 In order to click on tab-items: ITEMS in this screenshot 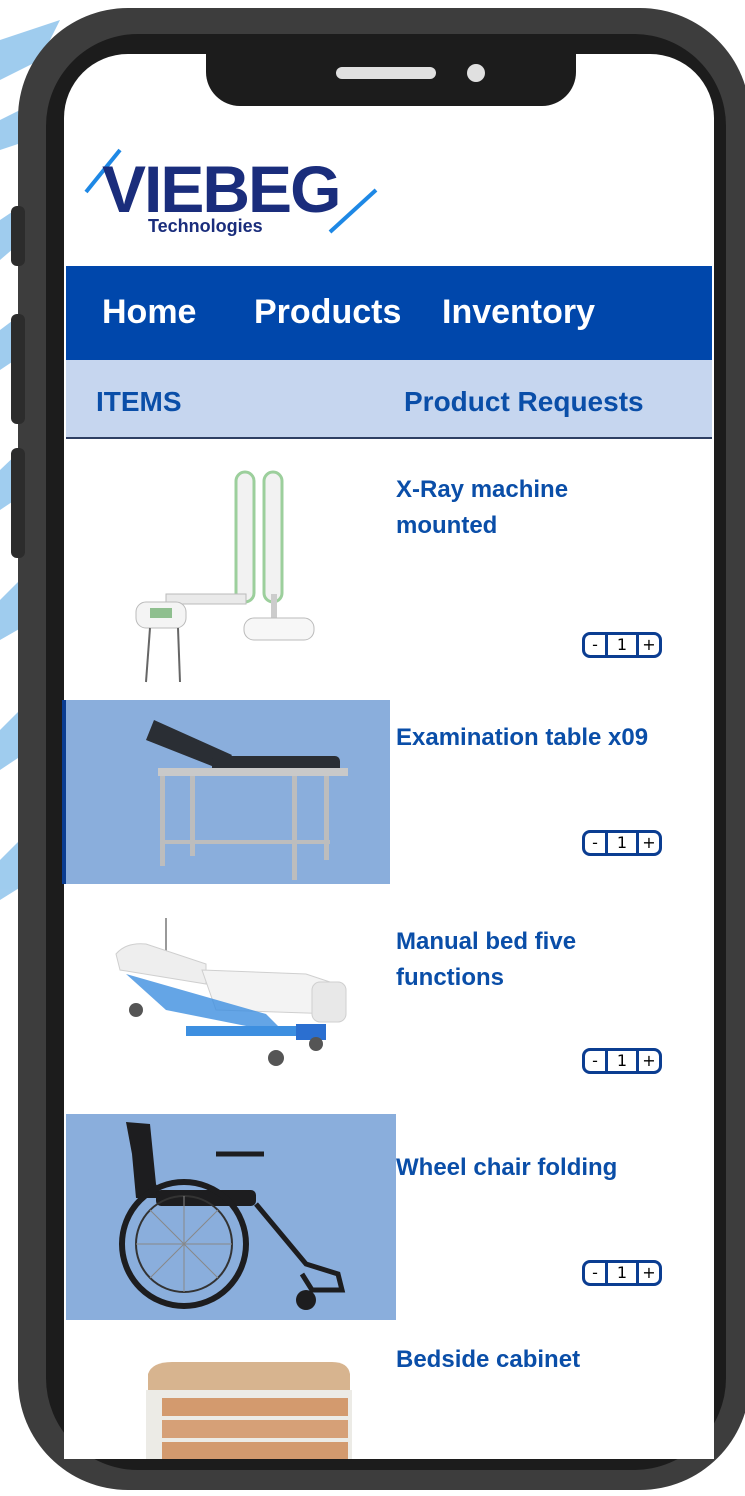, I will do `click(139, 402)`.